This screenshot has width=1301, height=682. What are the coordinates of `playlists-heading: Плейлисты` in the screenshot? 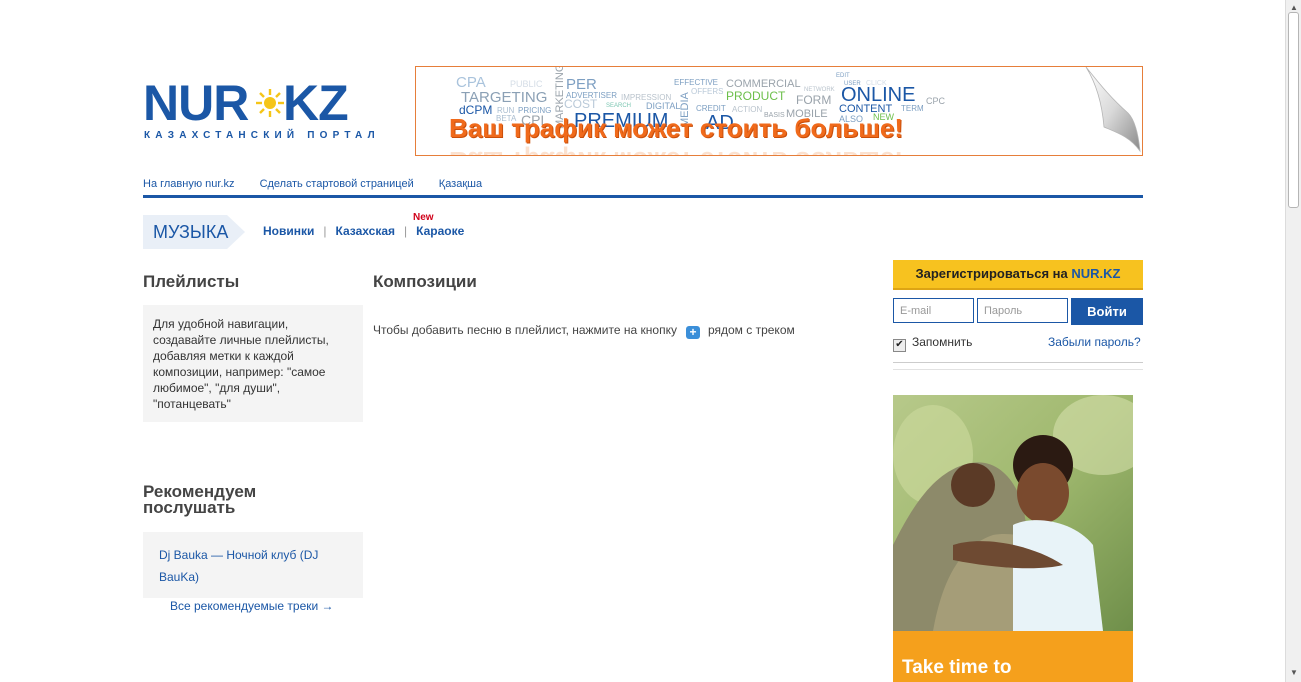 It's located at (191, 281).